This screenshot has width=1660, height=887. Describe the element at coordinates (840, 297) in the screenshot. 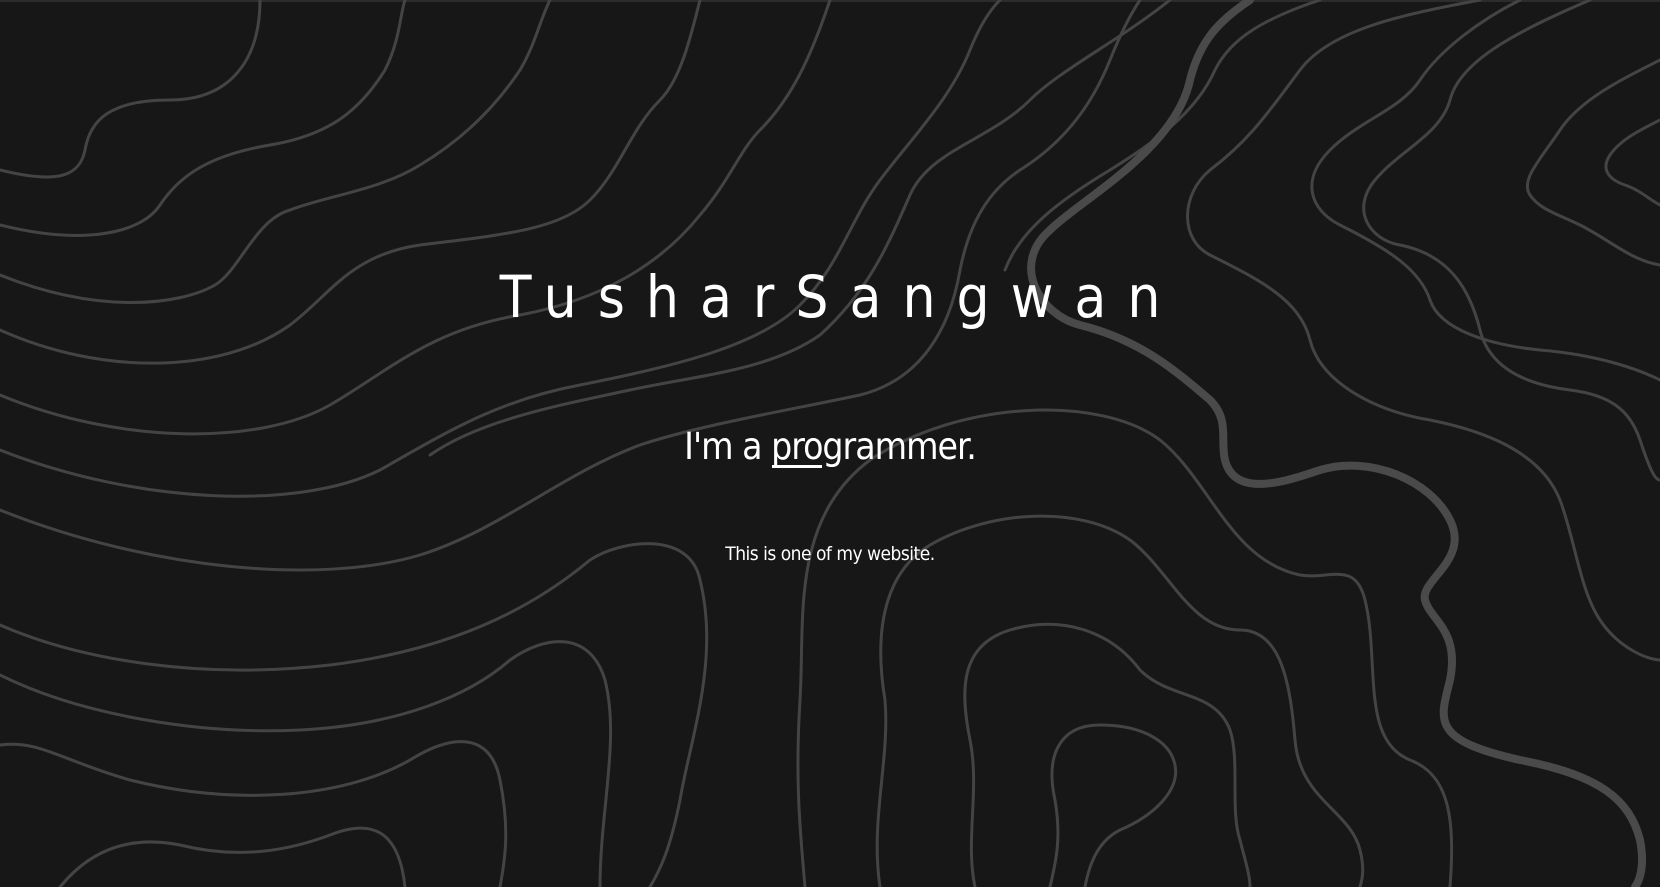

I see `site-owner-name: TusharSangwan` at that location.